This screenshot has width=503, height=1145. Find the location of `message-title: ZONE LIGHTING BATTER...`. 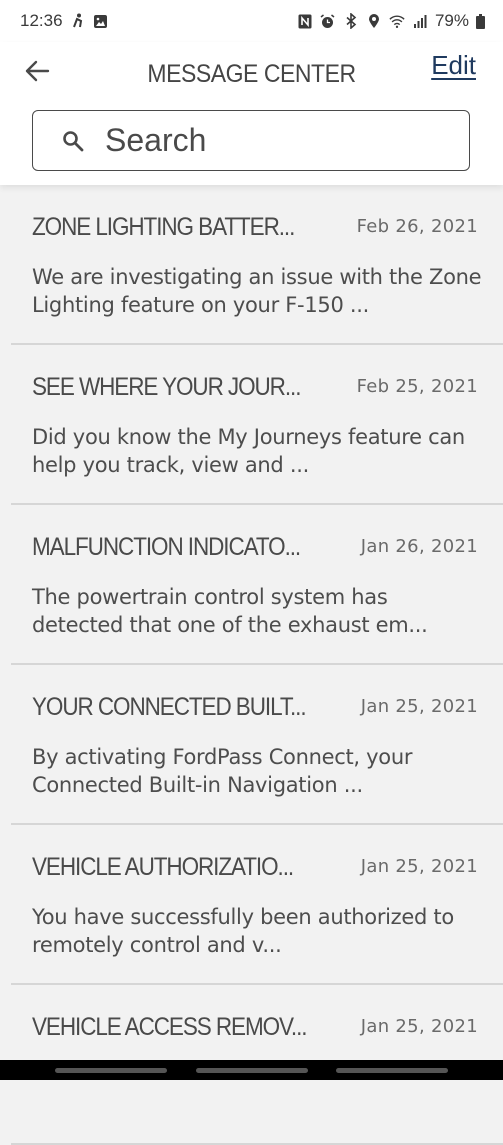

message-title: ZONE LIGHTING BATTER... is located at coordinates (163, 227).